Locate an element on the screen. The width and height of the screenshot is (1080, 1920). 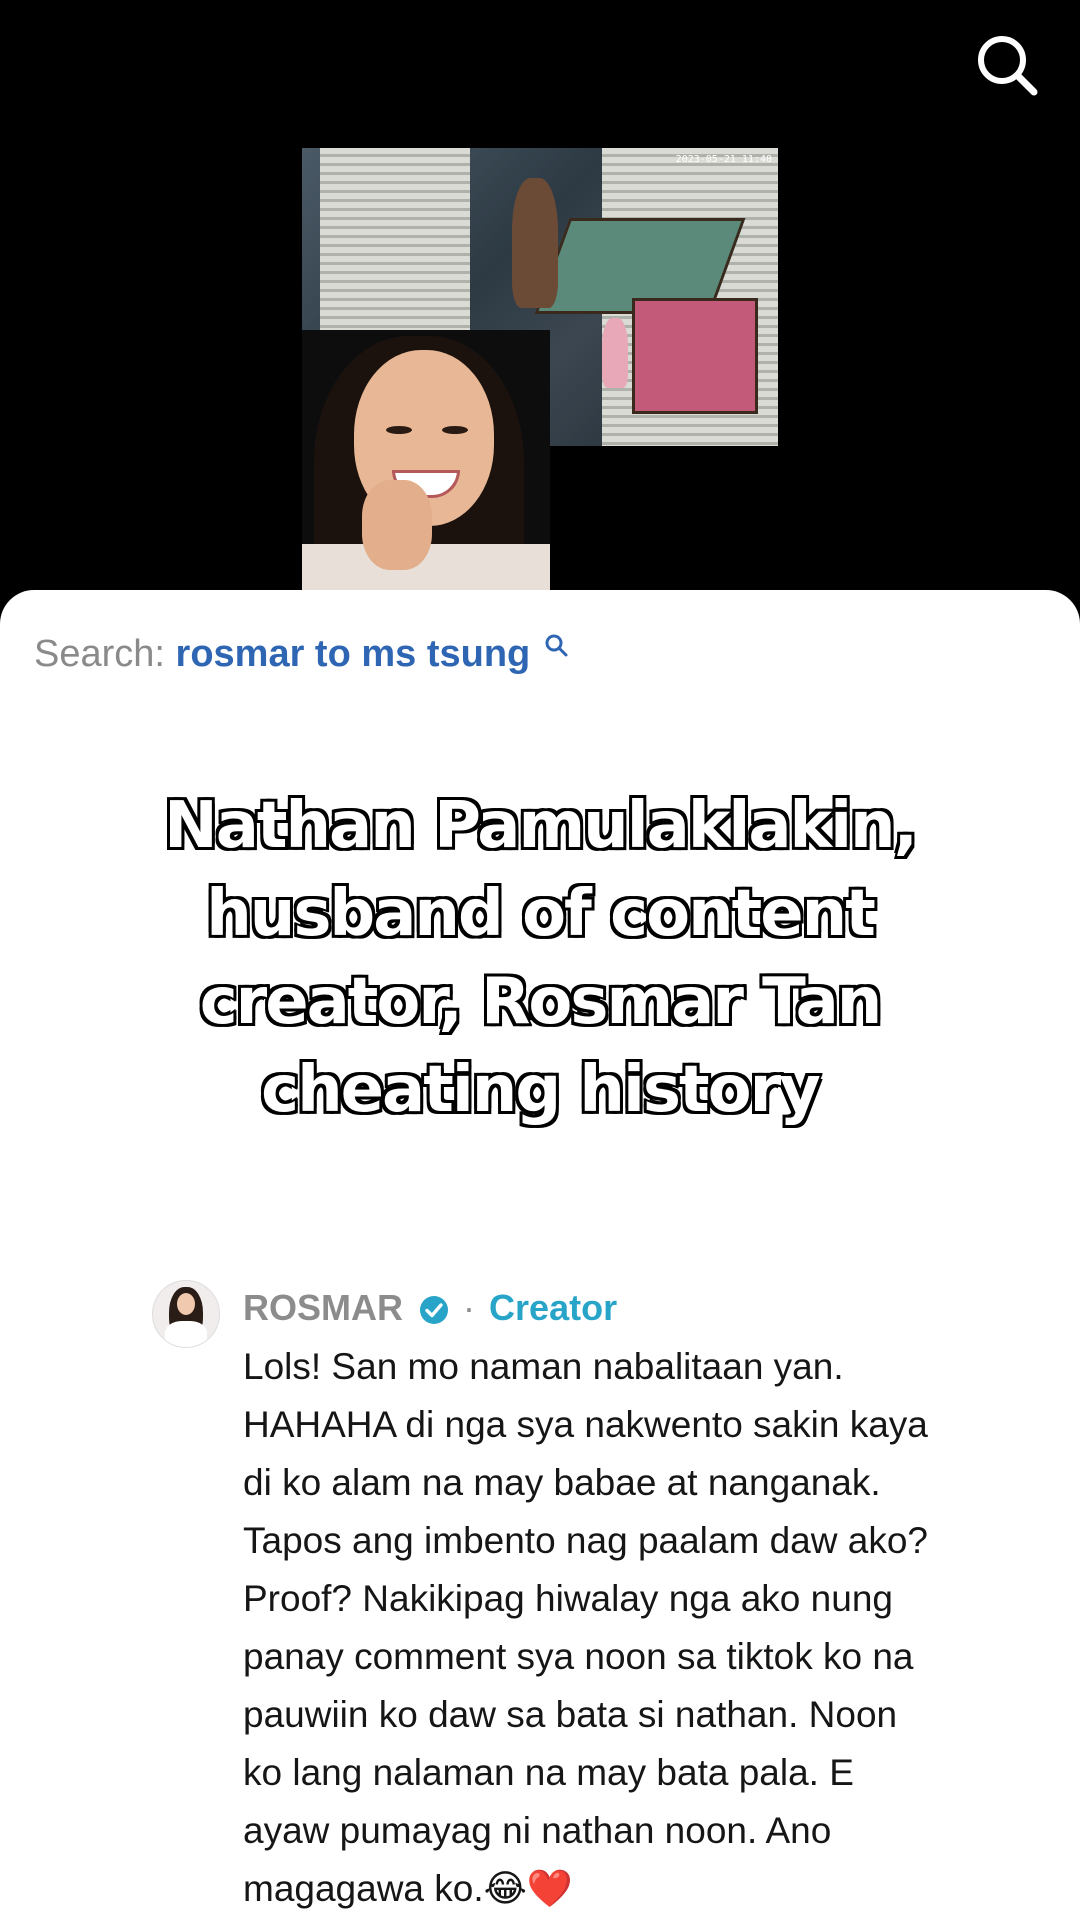
comment-line: panay comment sya noon sa tiktok ko na is located at coordinates (578, 1656).